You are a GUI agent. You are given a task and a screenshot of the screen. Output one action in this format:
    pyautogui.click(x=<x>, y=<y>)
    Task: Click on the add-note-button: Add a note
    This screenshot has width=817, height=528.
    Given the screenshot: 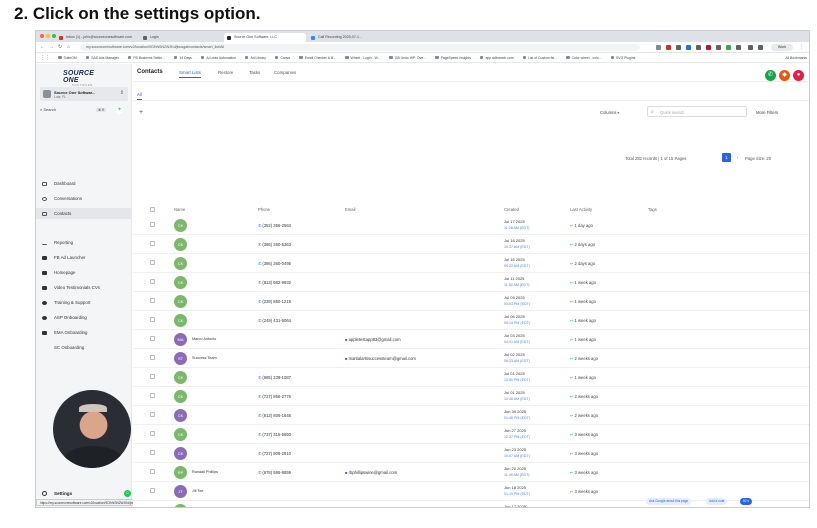 What is the action you would take?
    pyautogui.click(x=717, y=501)
    